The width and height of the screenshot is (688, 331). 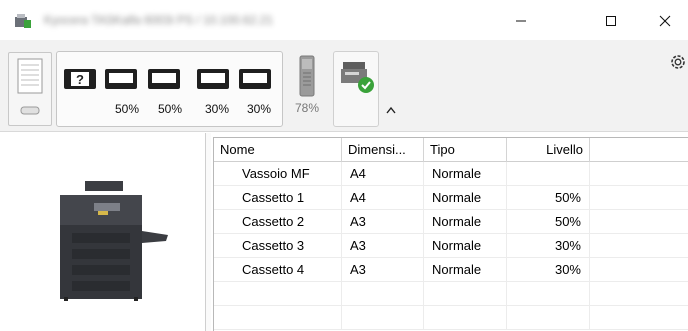 I want to click on unknown-tray-icon: ?, so click(x=80, y=79).